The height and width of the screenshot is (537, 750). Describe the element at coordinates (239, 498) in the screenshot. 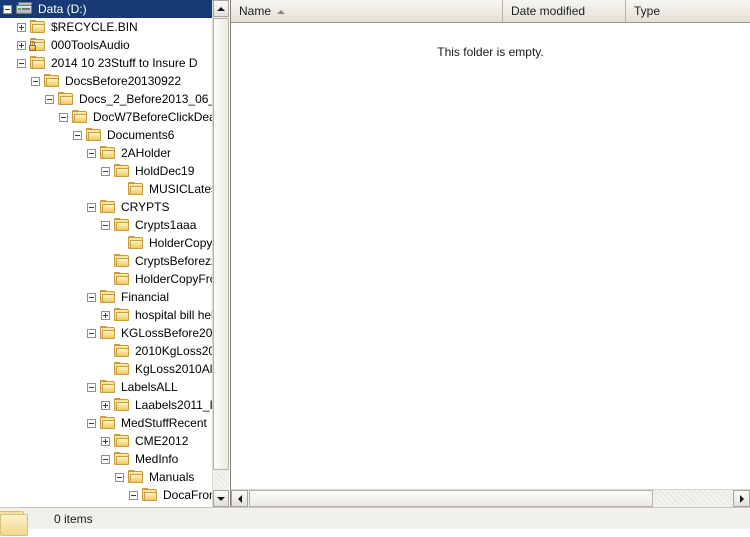

I see `list-scroll-left-button` at that location.